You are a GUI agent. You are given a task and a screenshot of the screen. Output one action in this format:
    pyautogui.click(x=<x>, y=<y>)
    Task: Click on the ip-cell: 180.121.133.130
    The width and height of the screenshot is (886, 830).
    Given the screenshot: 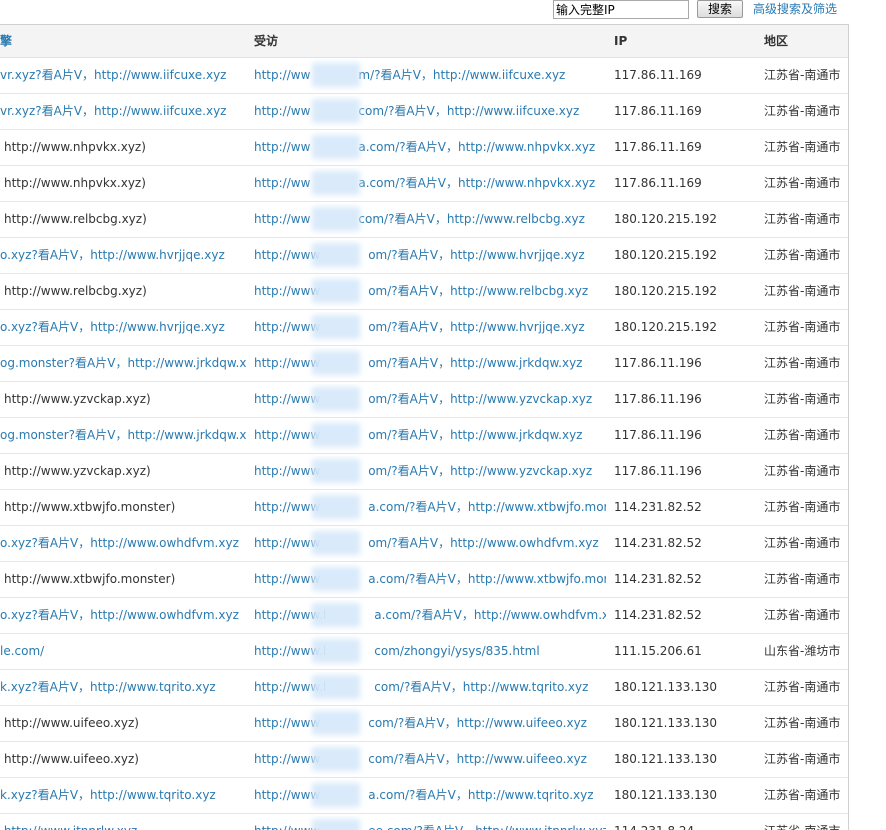 What is the action you would take?
    pyautogui.click(x=666, y=723)
    